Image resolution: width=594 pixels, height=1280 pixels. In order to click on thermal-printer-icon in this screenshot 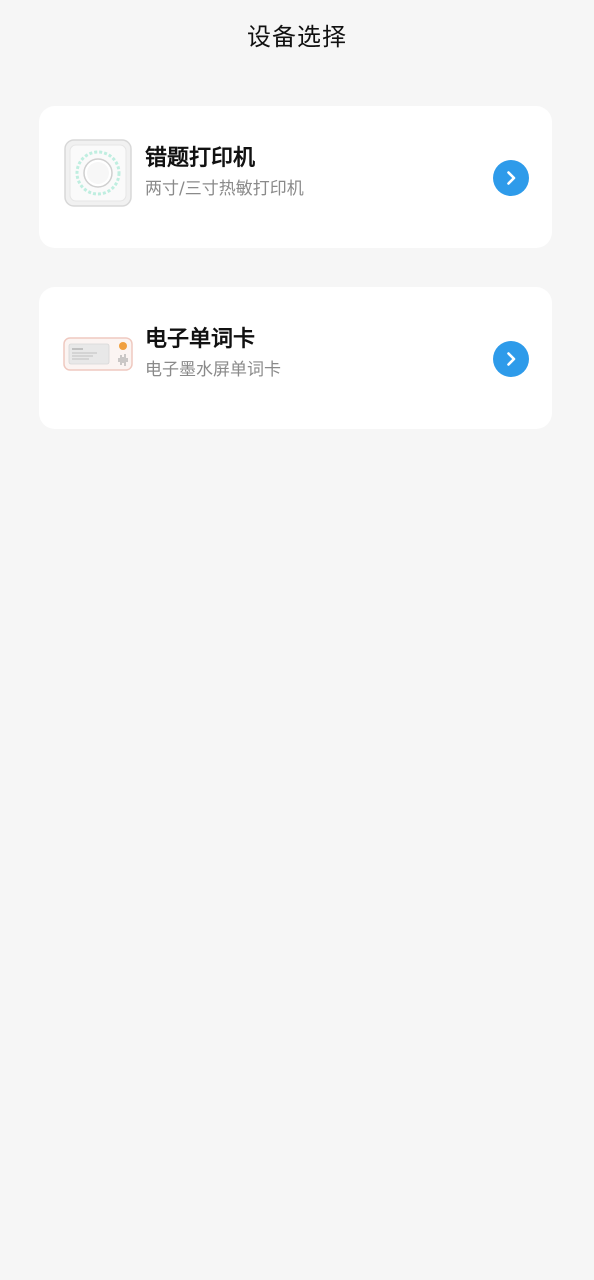, I will do `click(98, 173)`.